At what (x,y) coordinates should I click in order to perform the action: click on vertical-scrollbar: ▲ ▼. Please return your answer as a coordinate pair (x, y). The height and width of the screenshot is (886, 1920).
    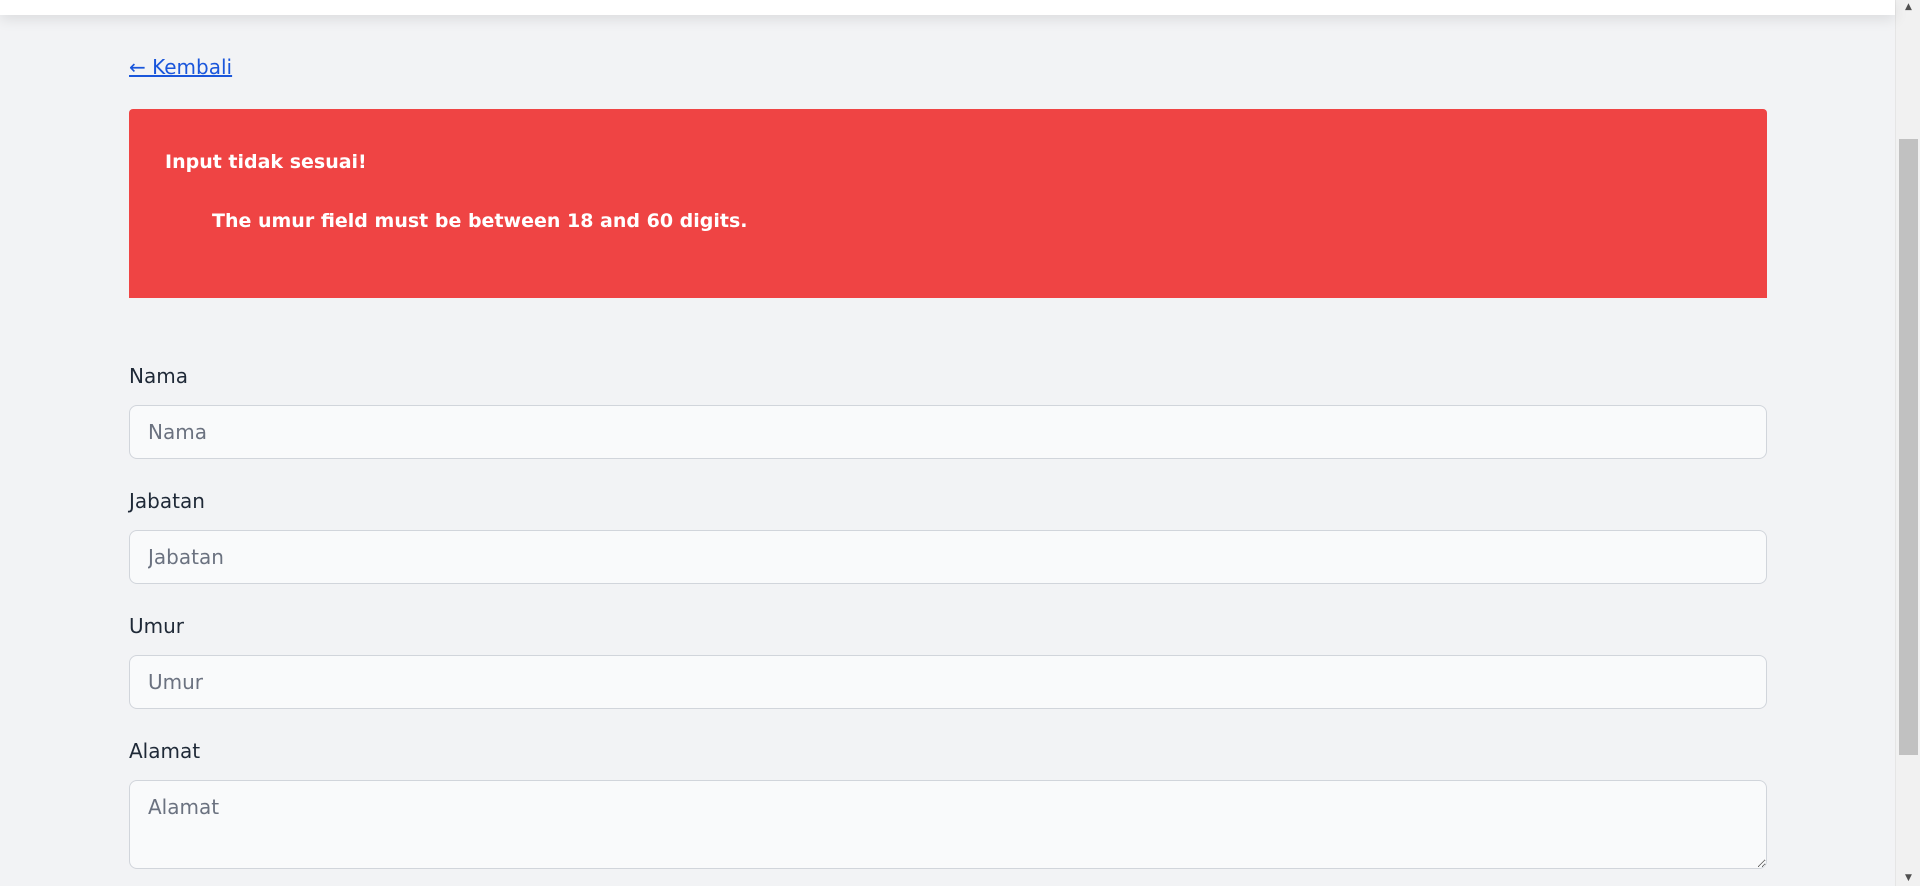
    Looking at the image, I should click on (1907, 443).